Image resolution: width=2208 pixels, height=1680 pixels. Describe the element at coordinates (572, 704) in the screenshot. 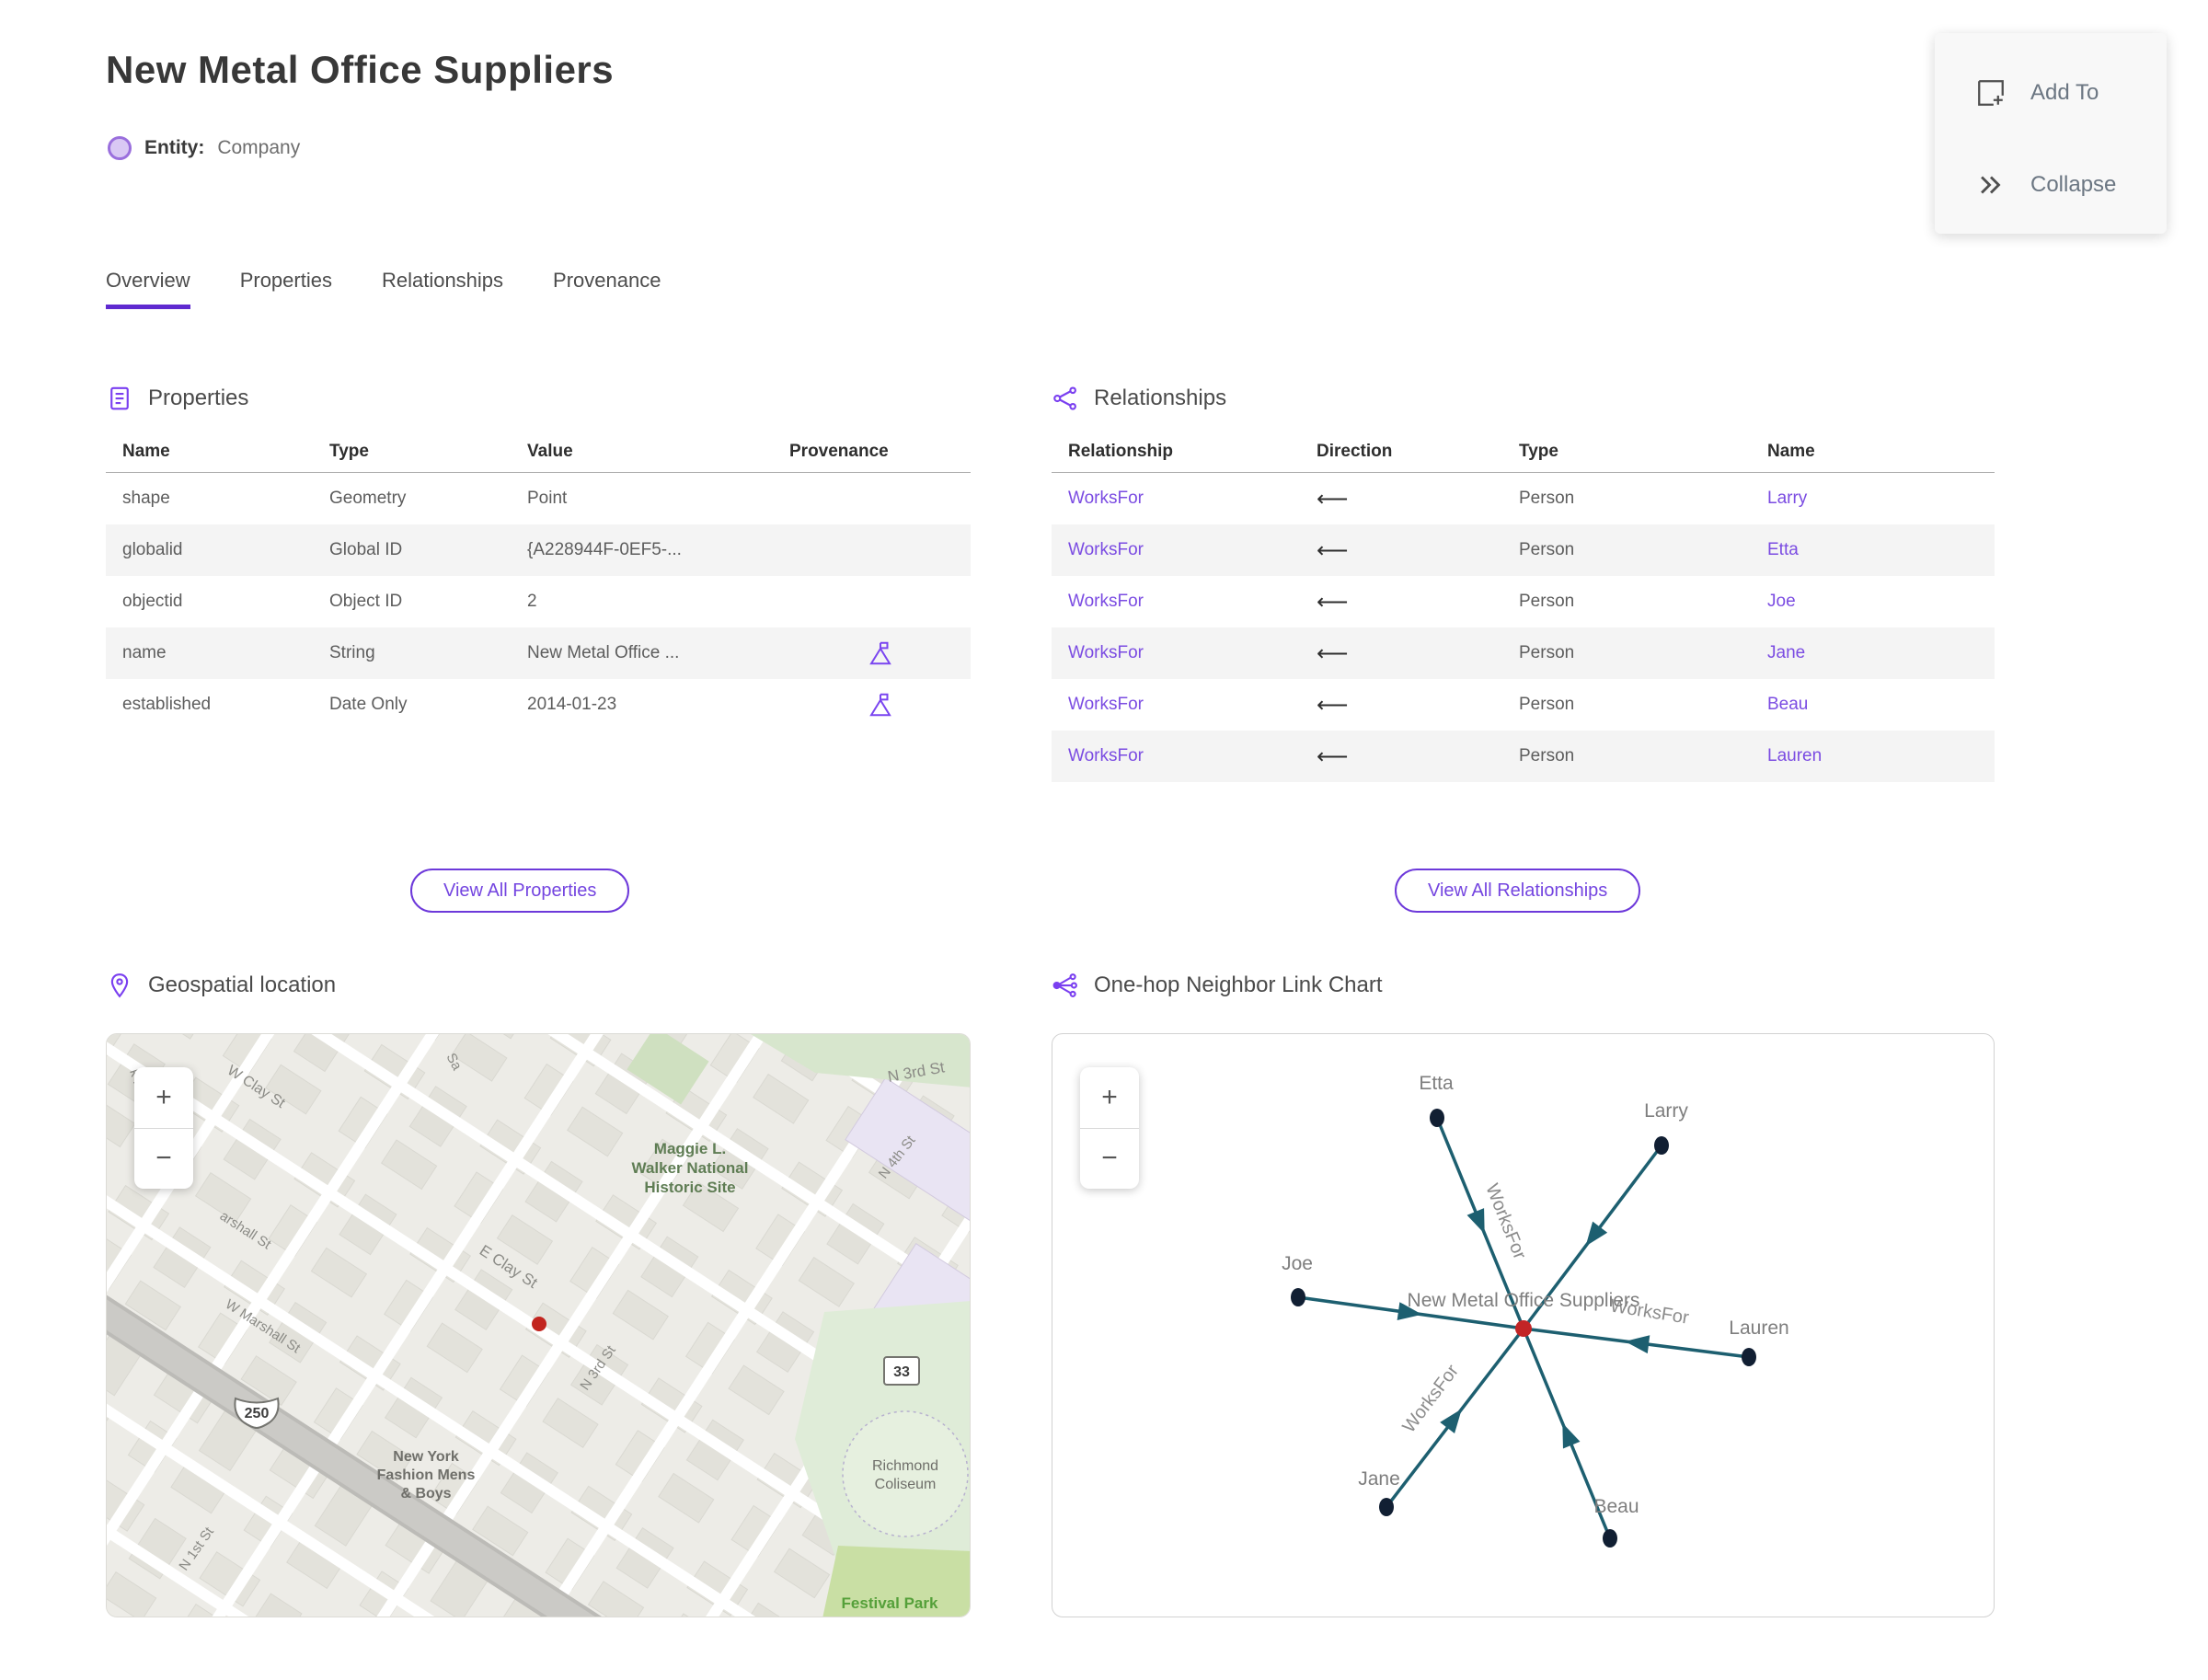

I see `property-value: 2014-01-23` at that location.